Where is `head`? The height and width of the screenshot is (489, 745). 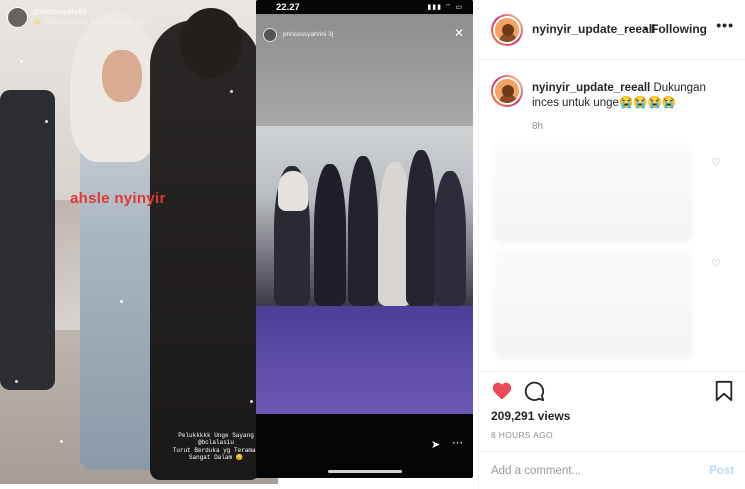
head is located at coordinates (211, 43).